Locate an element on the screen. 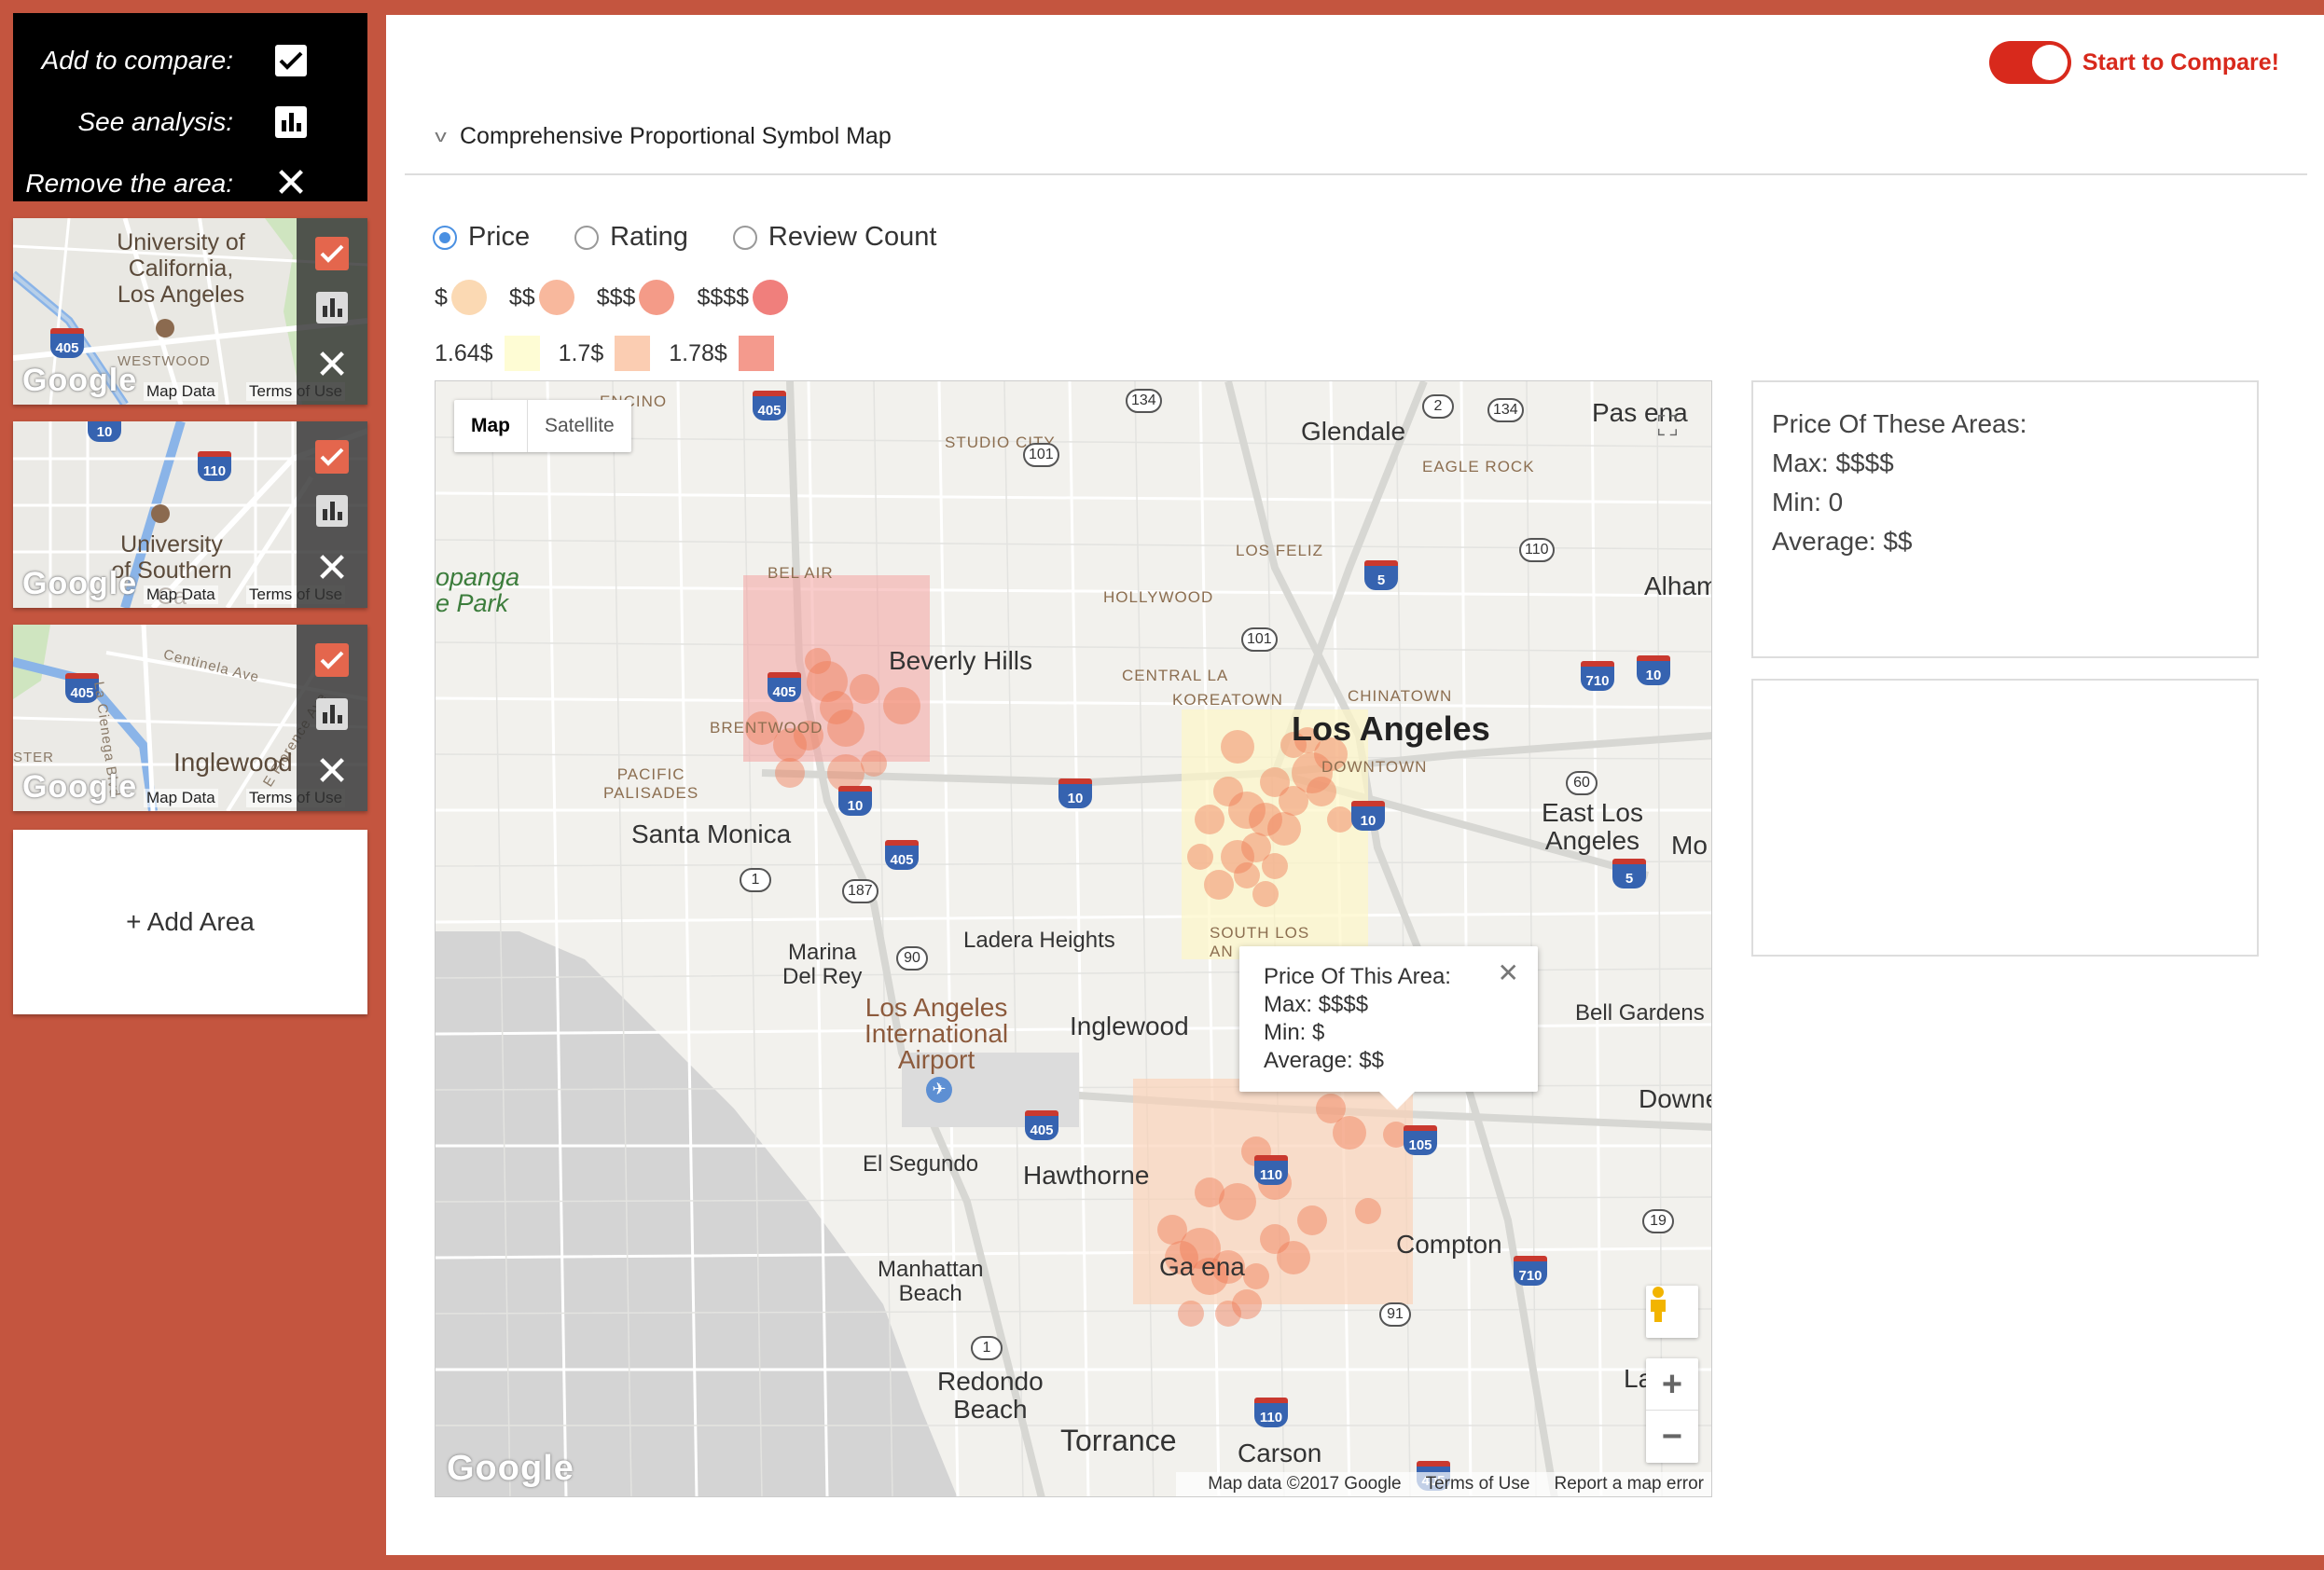 The image size is (2324, 1570). city-label: Inglewood is located at coordinates (1129, 1026).